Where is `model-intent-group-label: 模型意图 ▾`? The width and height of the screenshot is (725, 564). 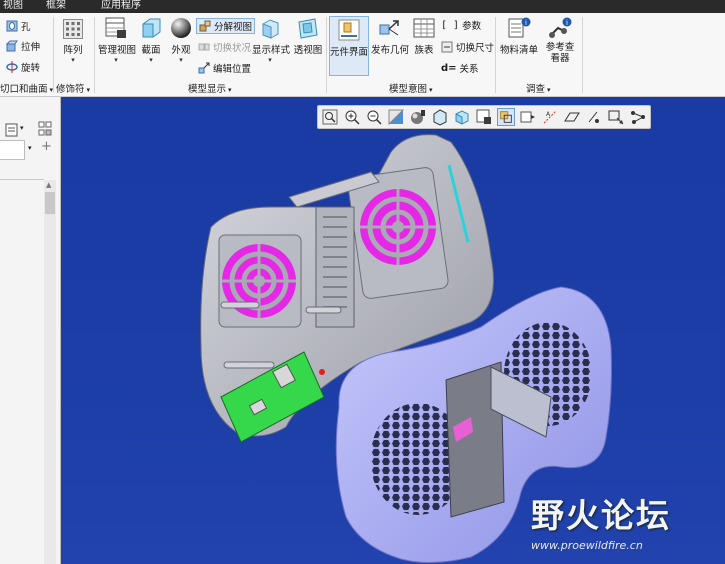
model-intent-group-label: 模型意图 ▾ is located at coordinates (411, 88).